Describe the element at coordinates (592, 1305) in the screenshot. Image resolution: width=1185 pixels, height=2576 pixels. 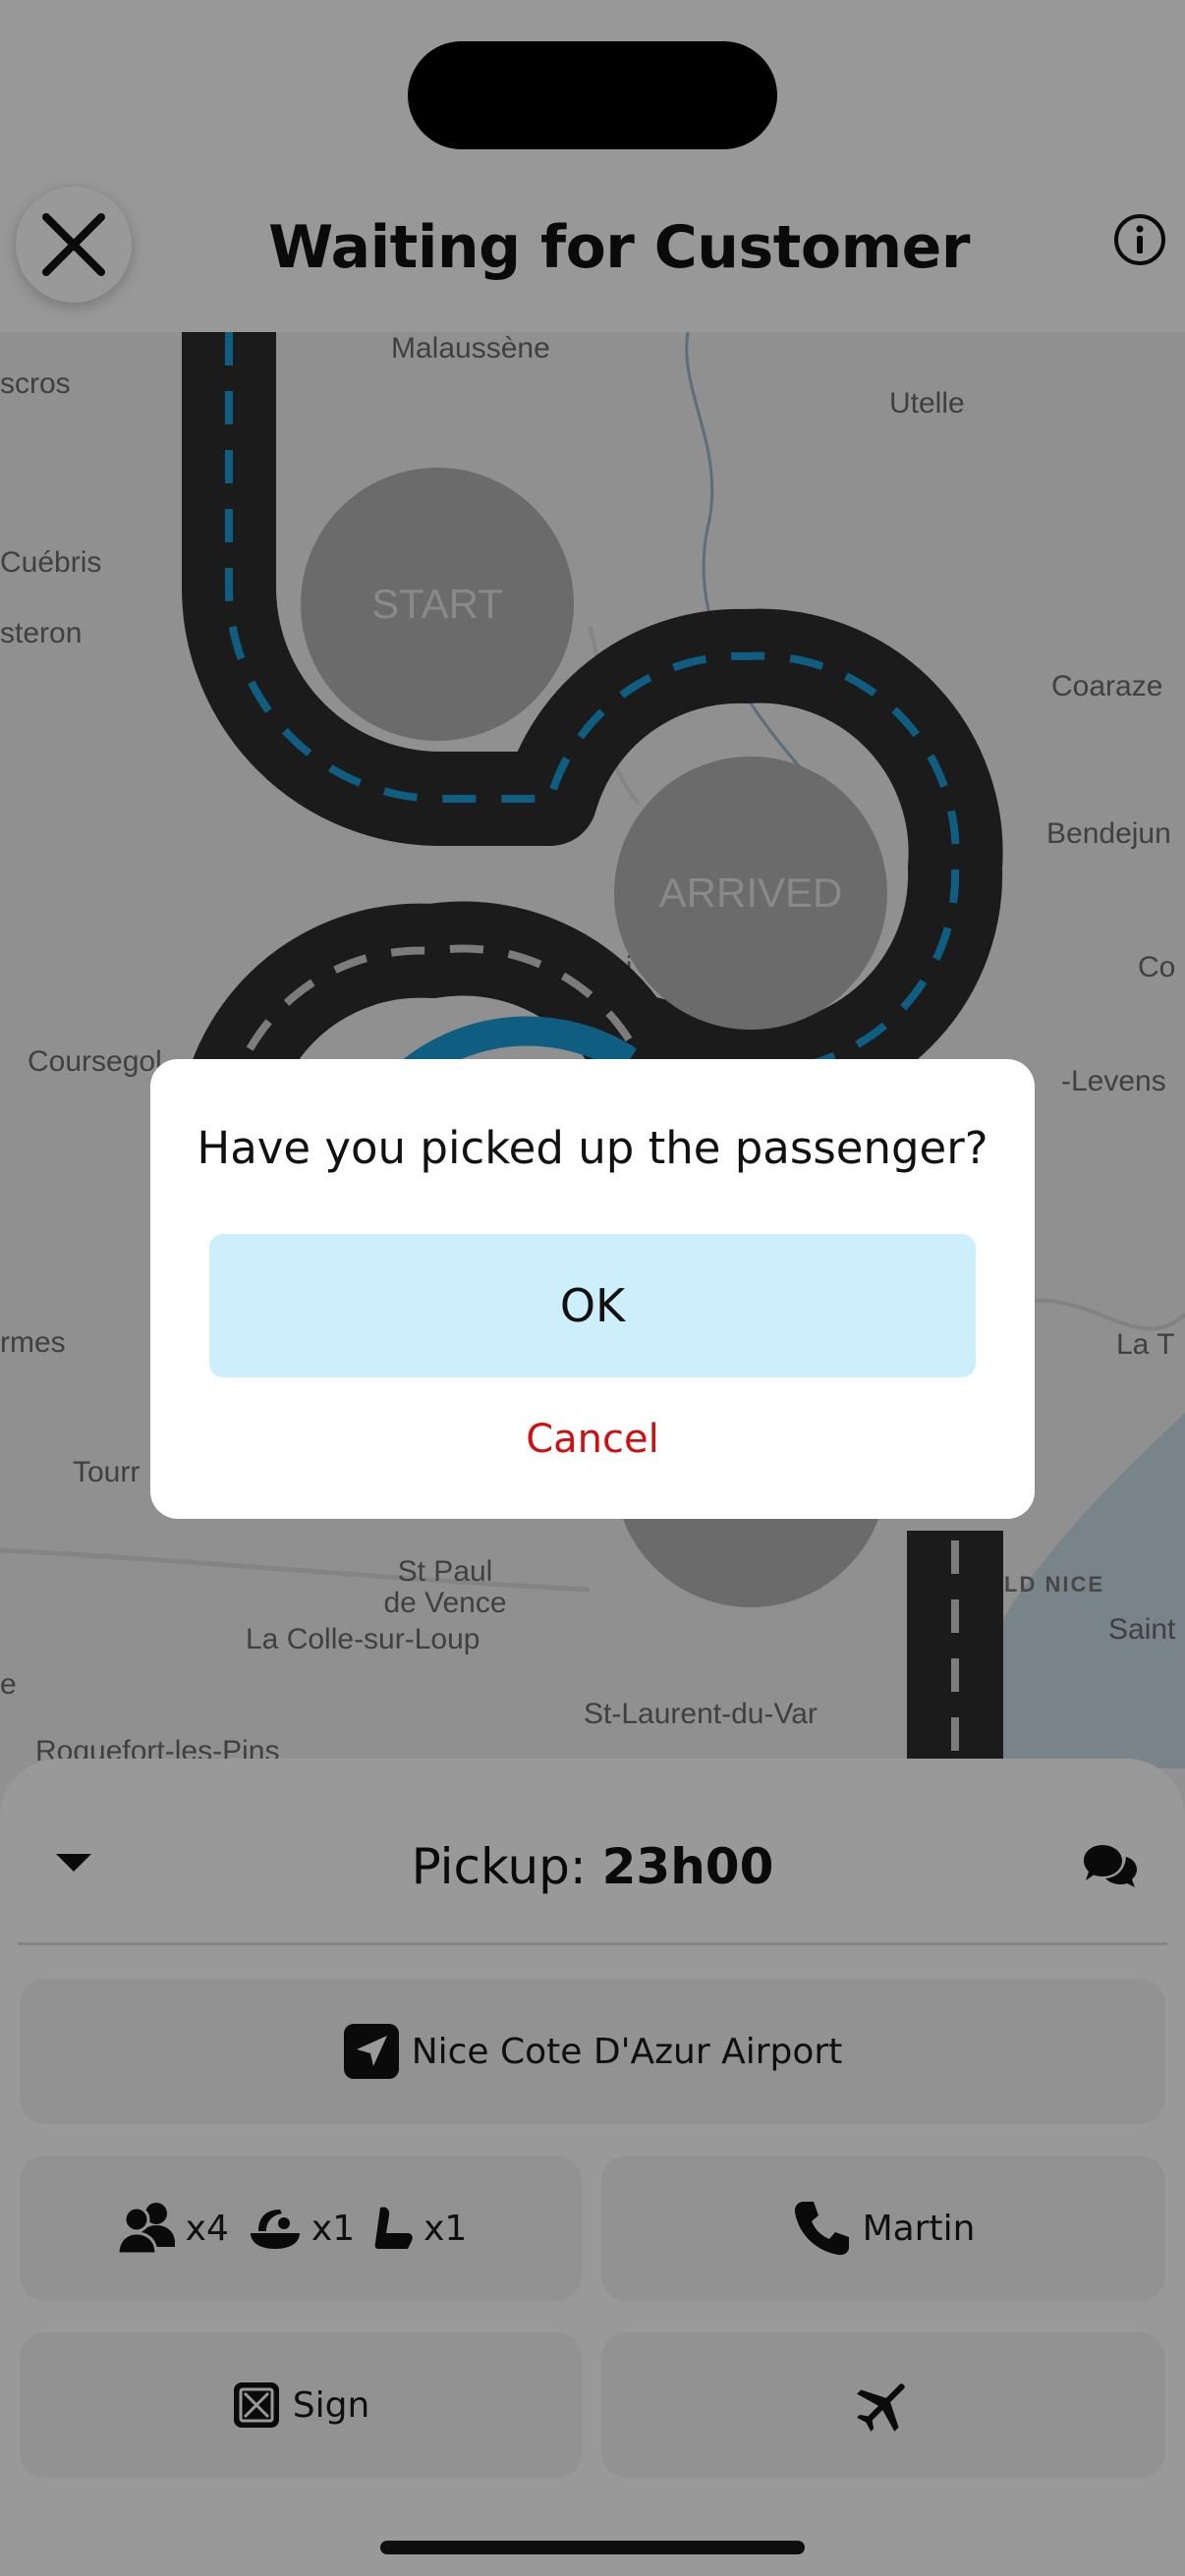
I see `ok-button: OK` at that location.